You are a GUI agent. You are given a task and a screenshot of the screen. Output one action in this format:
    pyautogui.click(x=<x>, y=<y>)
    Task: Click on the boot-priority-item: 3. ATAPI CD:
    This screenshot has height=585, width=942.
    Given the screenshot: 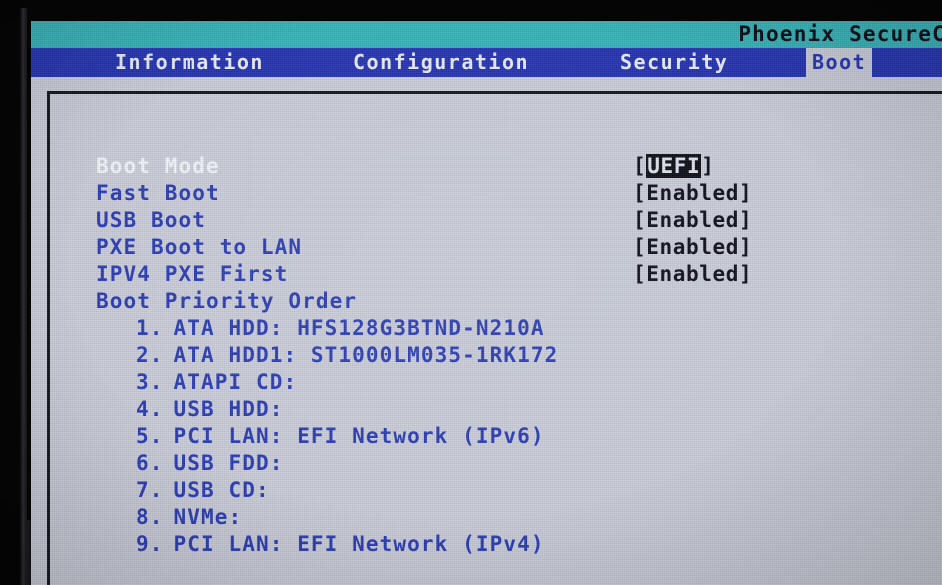 What is the action you would take?
    pyautogui.click(x=496, y=383)
    